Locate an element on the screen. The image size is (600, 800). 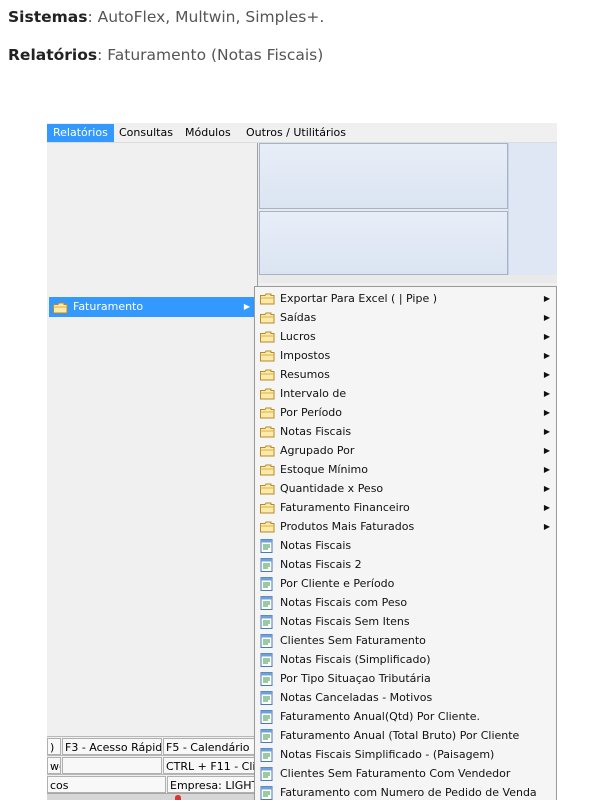
submenu-item: Notas Canceladas - Motivos is located at coordinates (406, 697).